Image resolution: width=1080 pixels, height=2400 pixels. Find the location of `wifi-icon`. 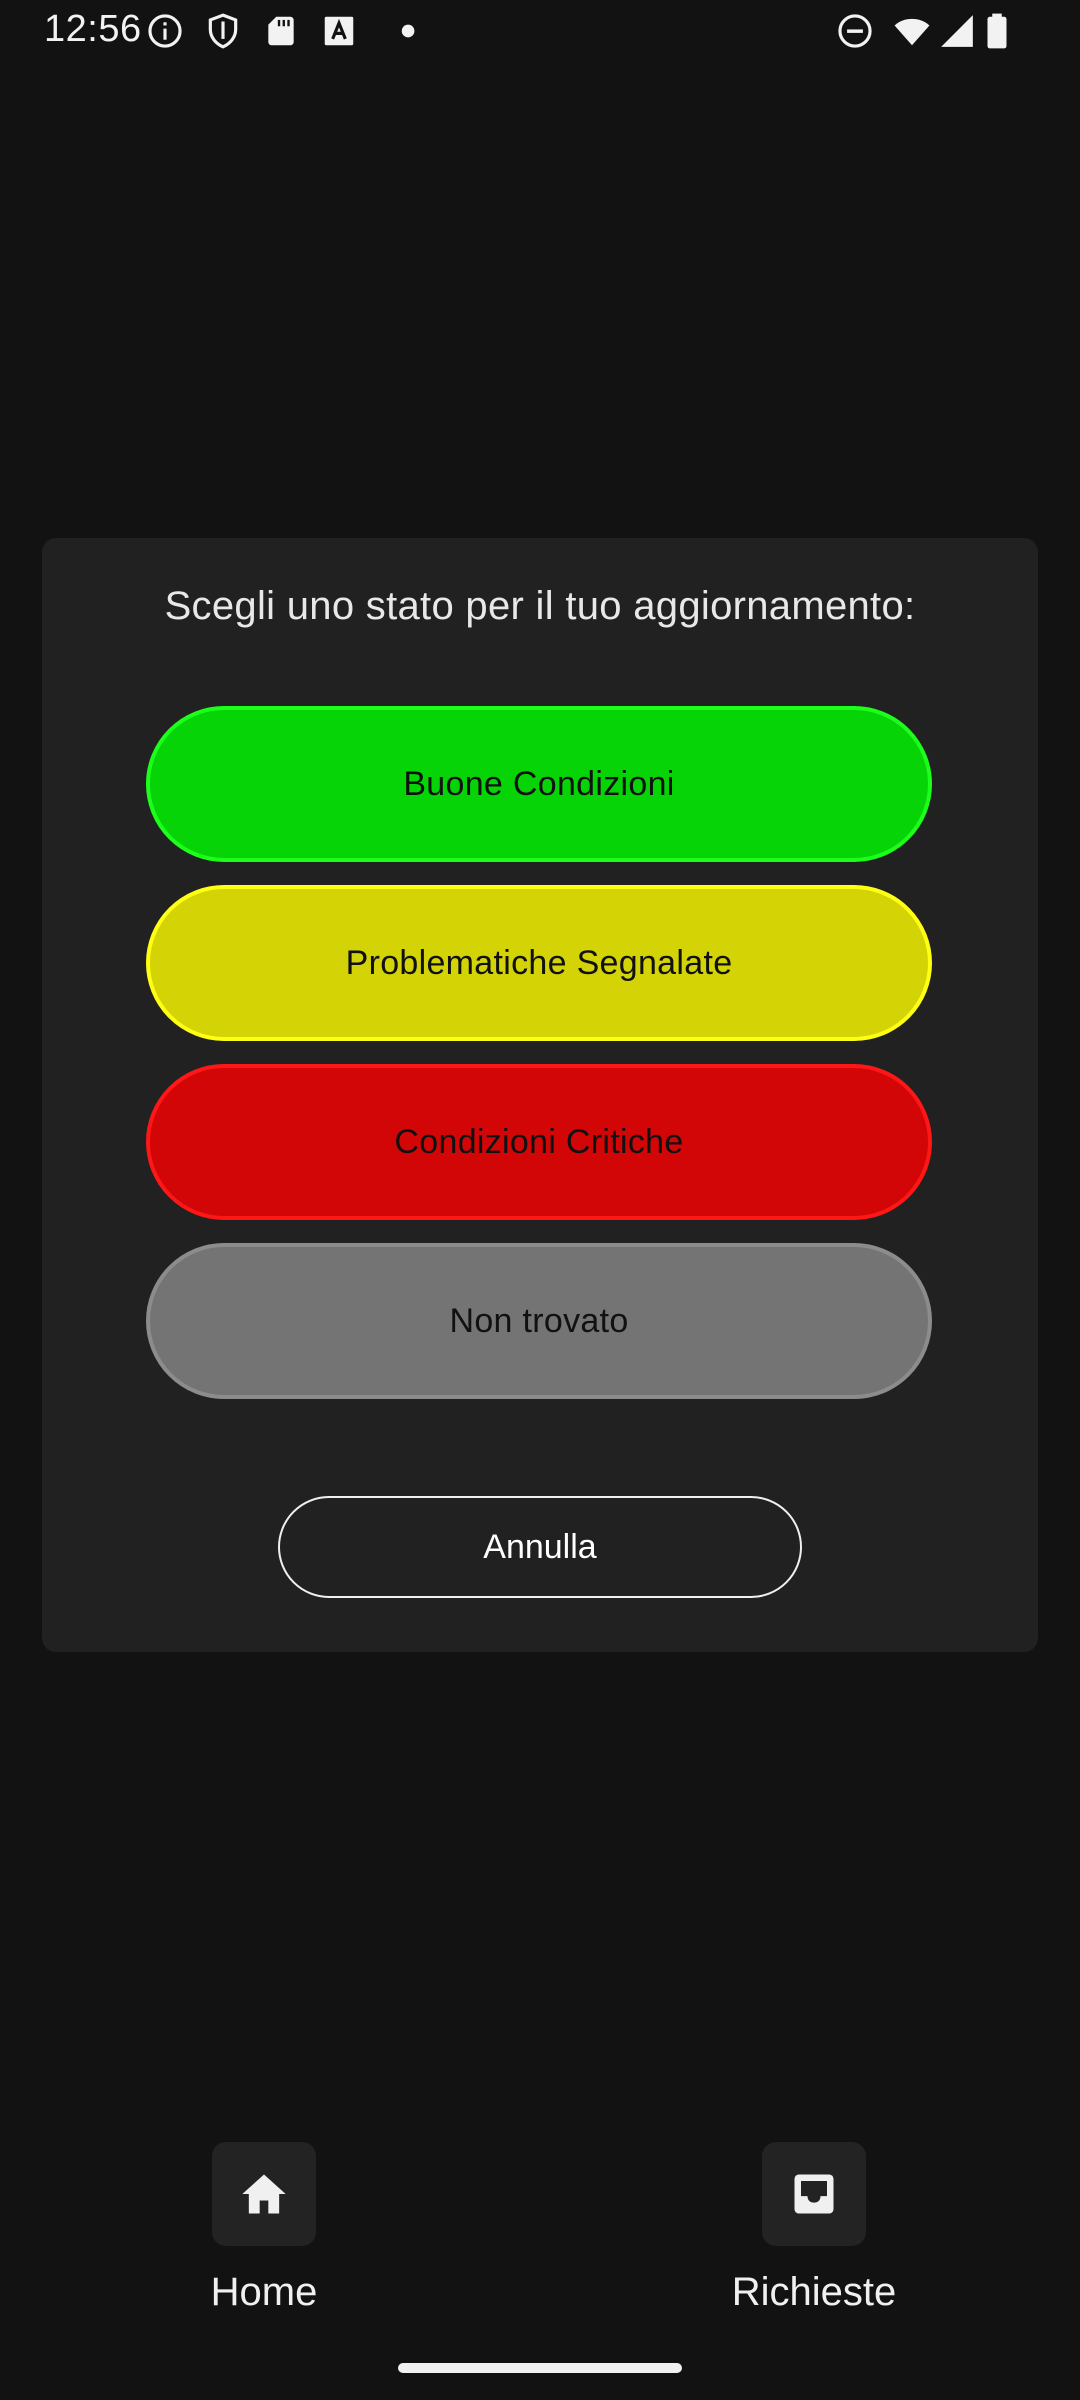

wifi-icon is located at coordinates (912, 31).